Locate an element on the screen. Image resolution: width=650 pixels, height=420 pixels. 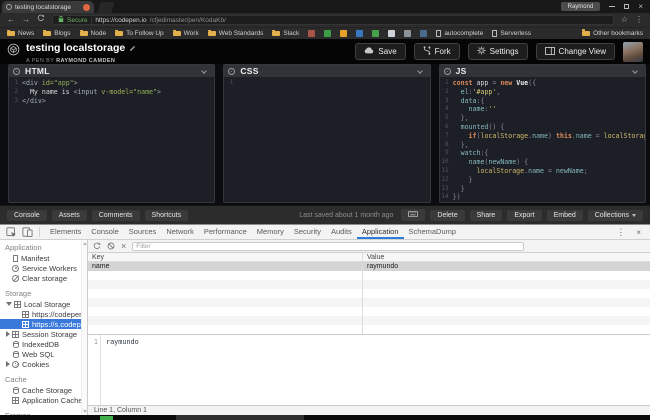
sidebar-item-https-s-codepen-io: https://s.codepen.io is located at coordinates (43, 324).